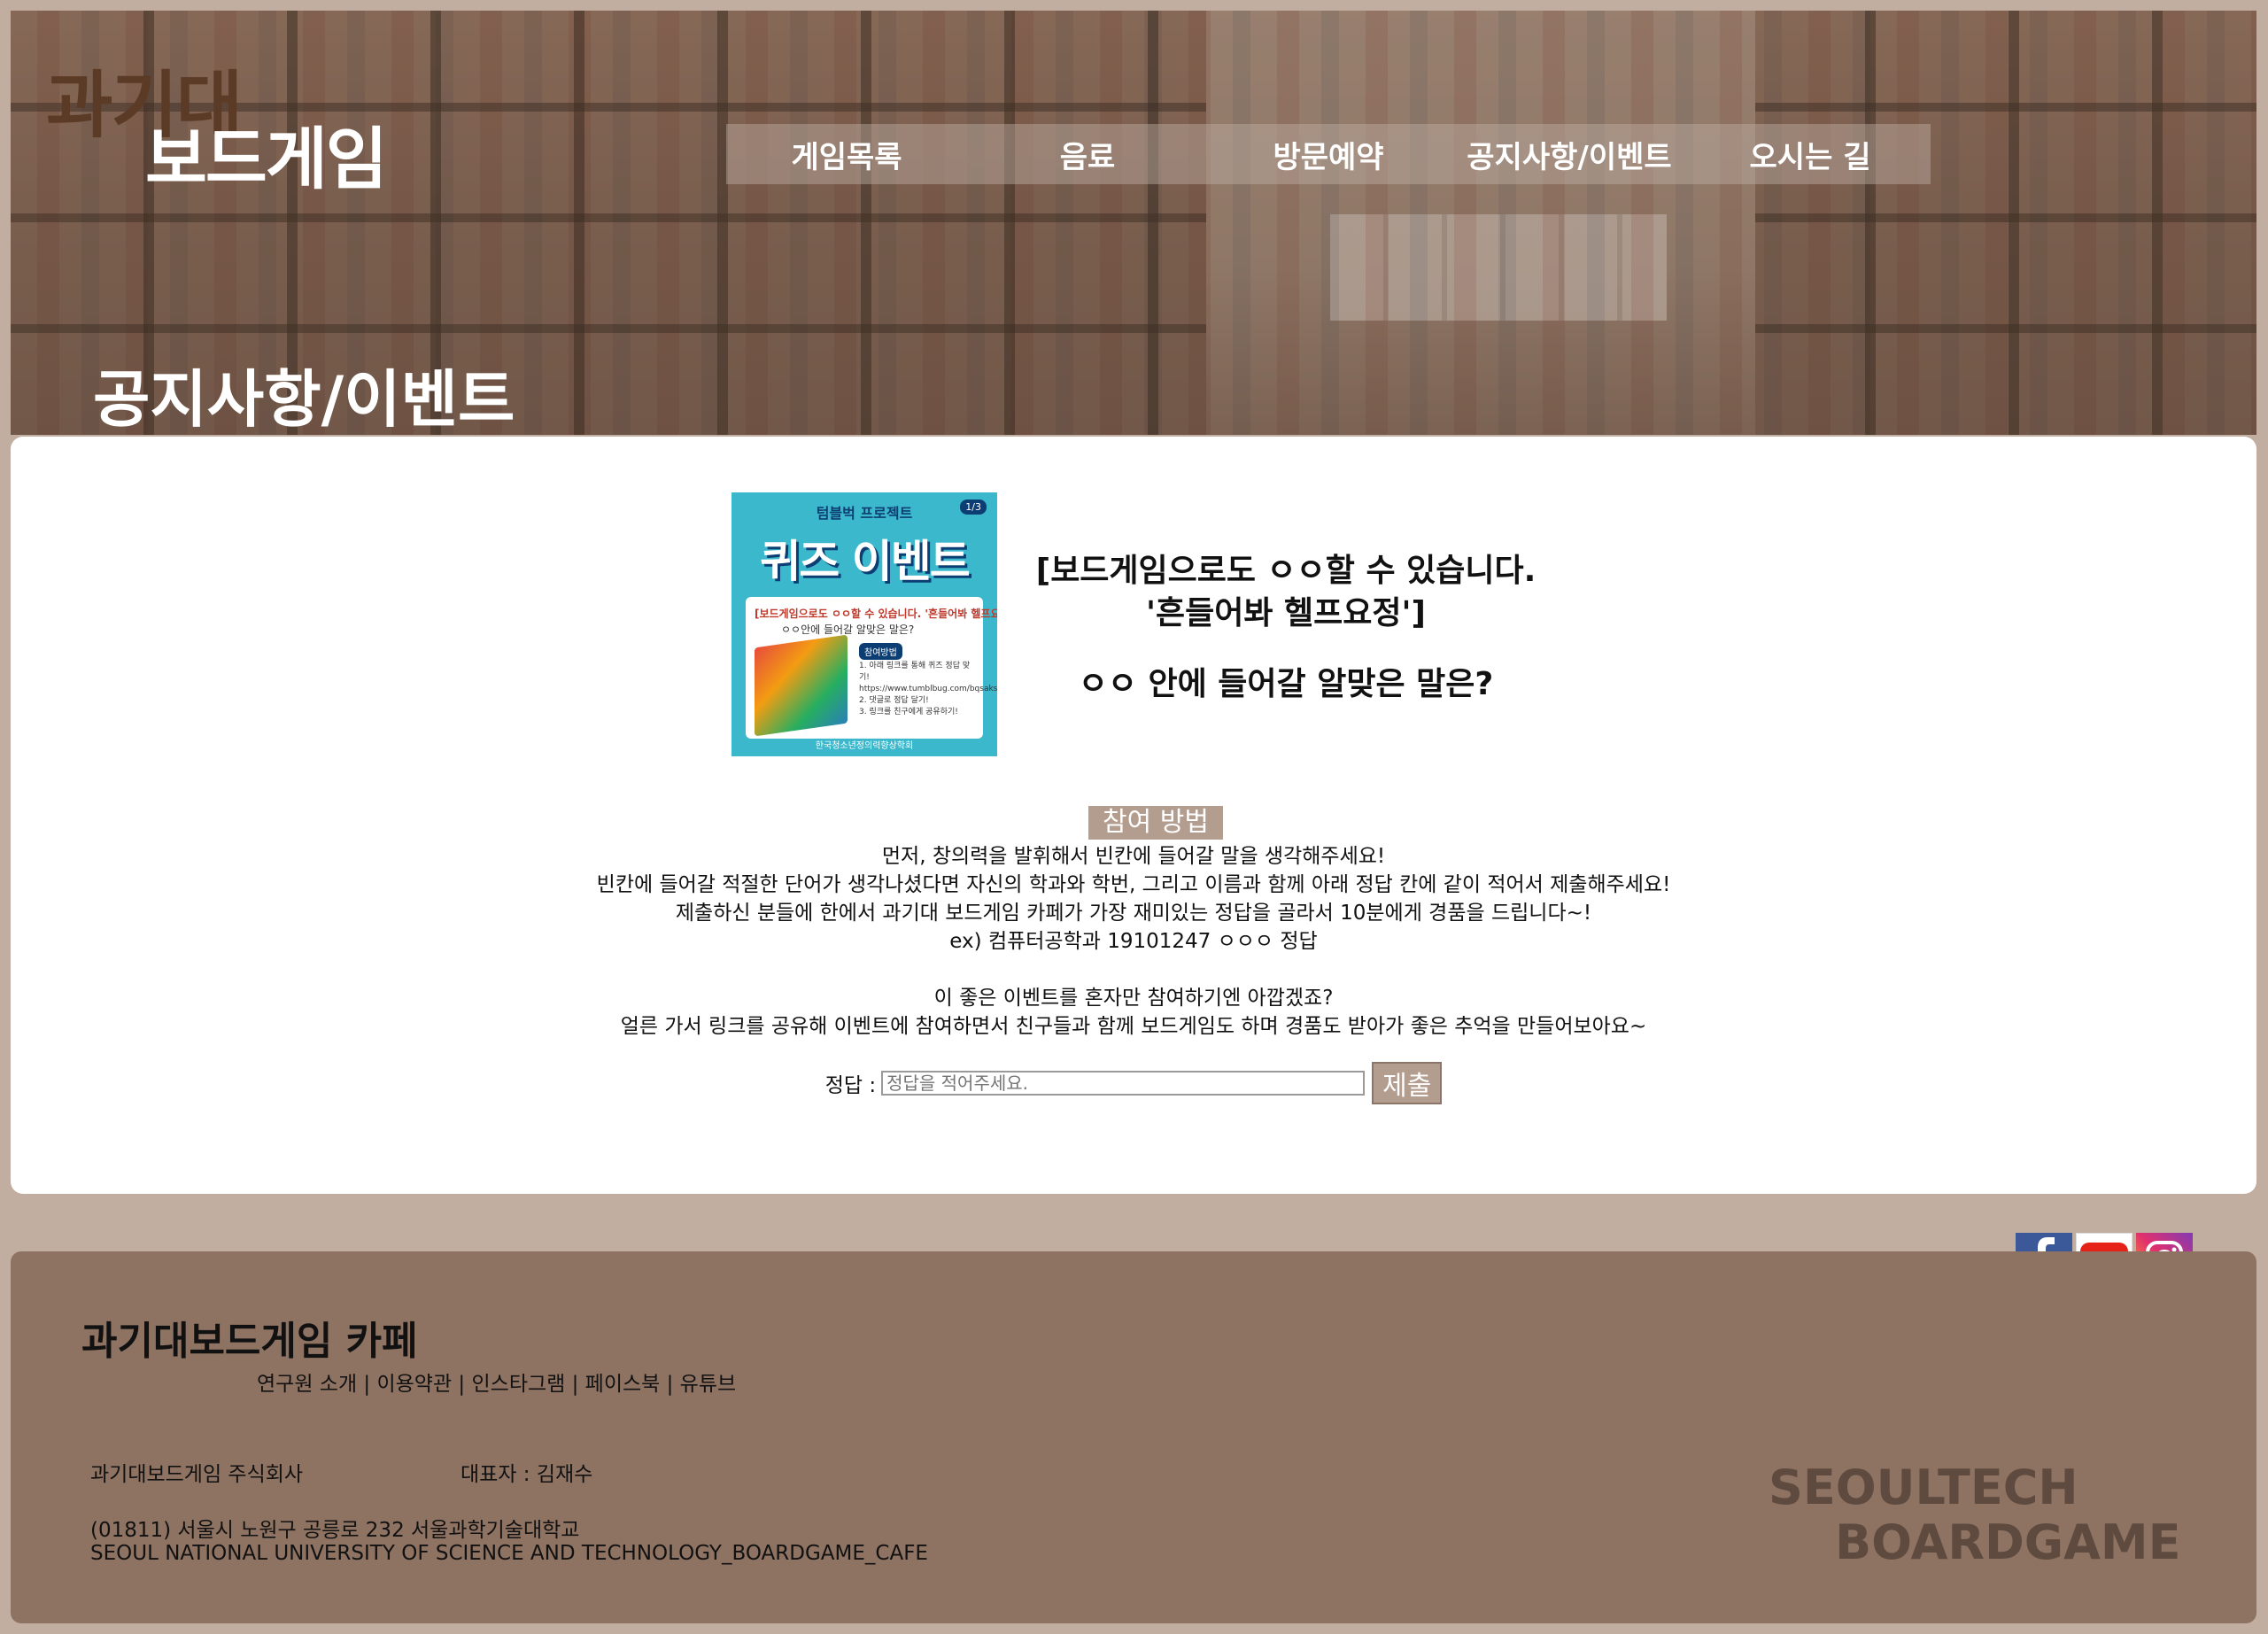 The width and height of the screenshot is (2268, 1634). I want to click on nav-reservation: 방문예약, so click(1329, 154).